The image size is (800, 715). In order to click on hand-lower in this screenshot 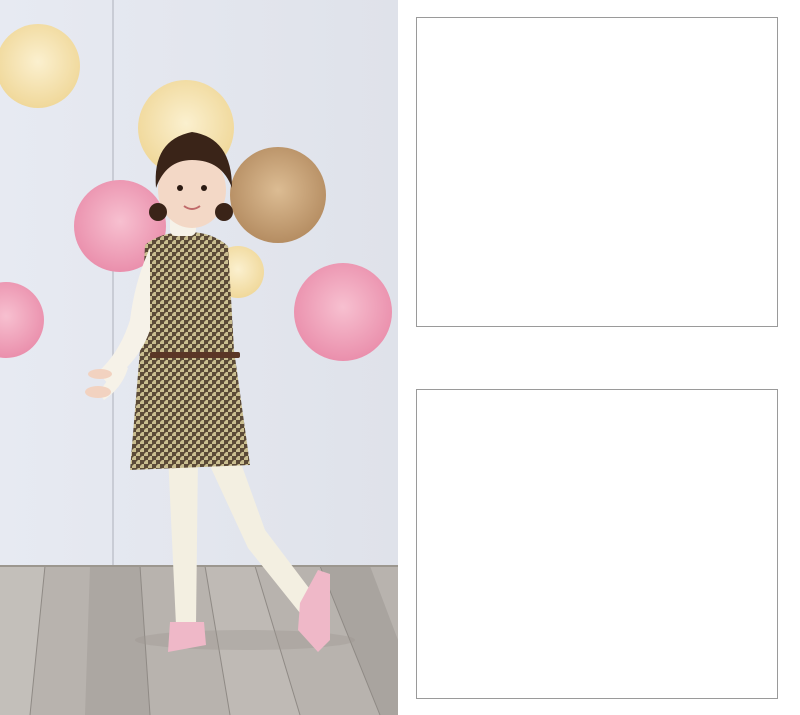, I will do `click(98, 392)`.